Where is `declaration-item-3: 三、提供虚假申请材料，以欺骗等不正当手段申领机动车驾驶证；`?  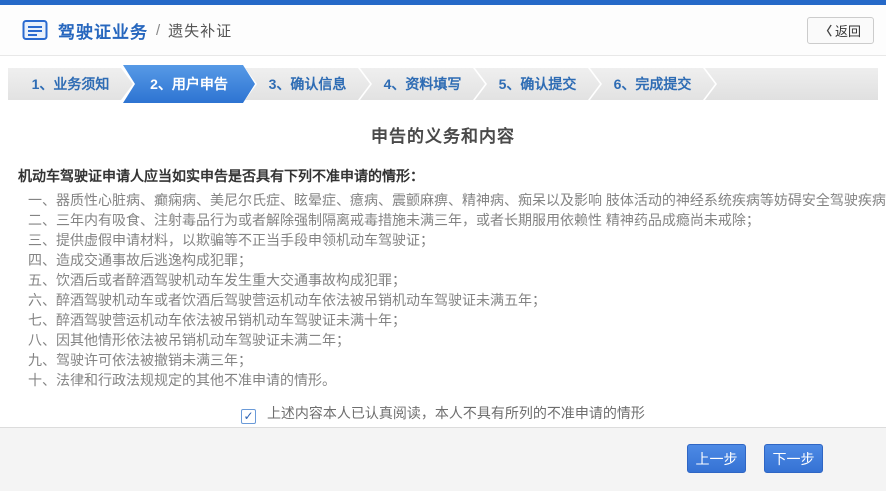
declaration-item-3: 三、提供虚假申请材料，以欺骗等不正当手段申领机动车驾驶证； is located at coordinates (231, 240).